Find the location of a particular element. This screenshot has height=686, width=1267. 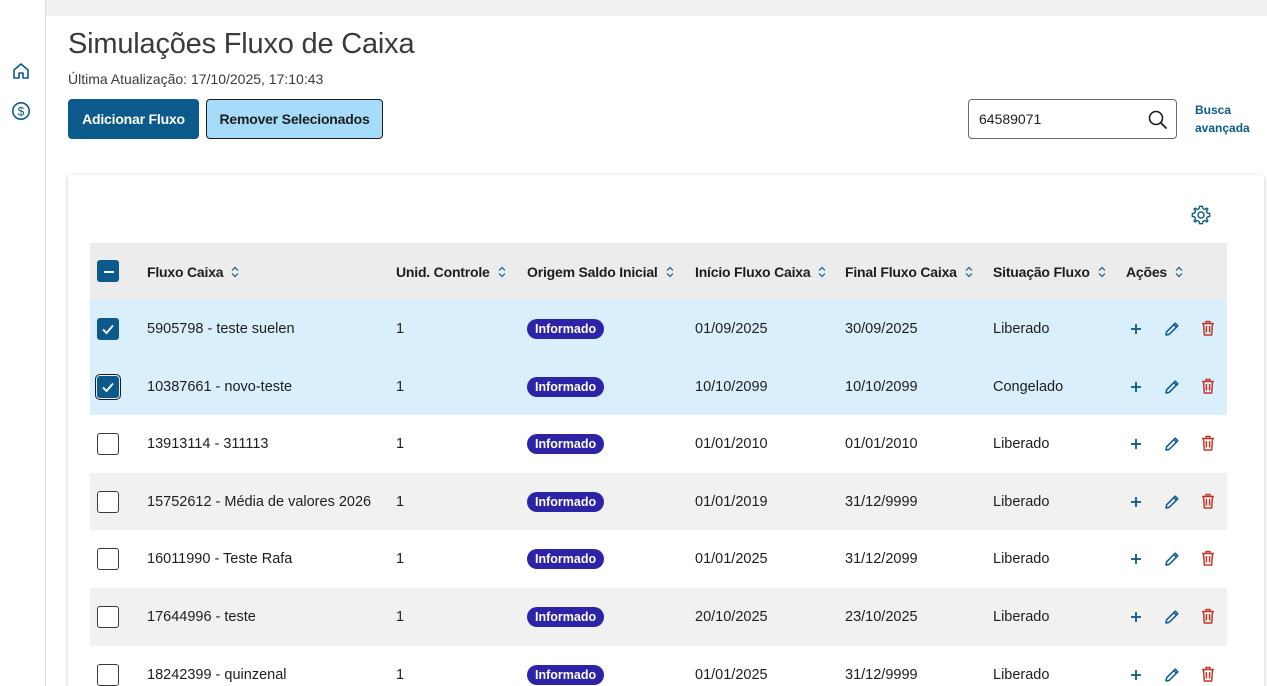

column-header-situacao: Situação Fluxo is located at coordinates (1049, 271).